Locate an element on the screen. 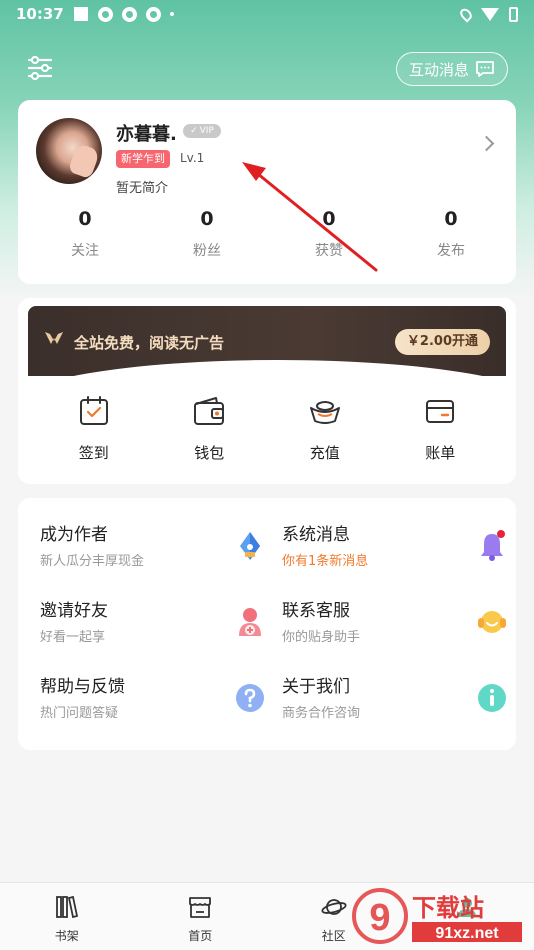  brand-leaf-icon is located at coordinates (54, 338).